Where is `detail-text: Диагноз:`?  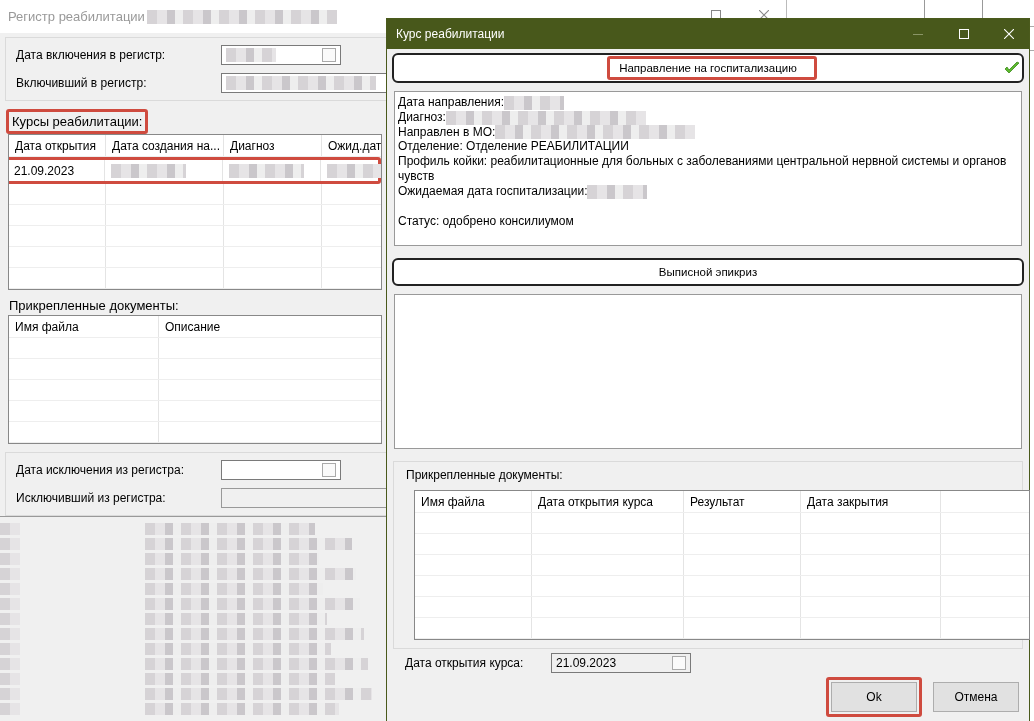 detail-text: Диагноз: is located at coordinates (422, 116).